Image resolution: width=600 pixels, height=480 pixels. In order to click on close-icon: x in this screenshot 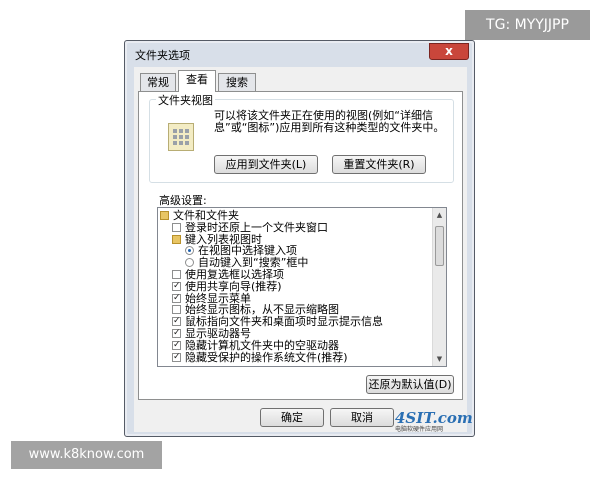, I will do `click(449, 51)`.